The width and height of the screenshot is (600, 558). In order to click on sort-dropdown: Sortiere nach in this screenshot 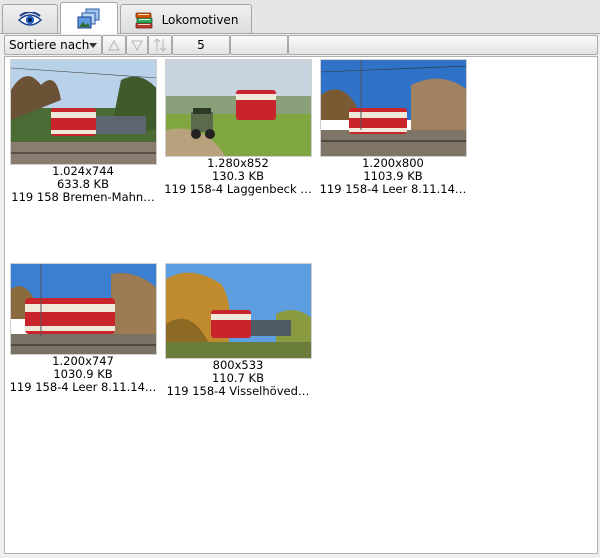, I will do `click(53, 45)`.